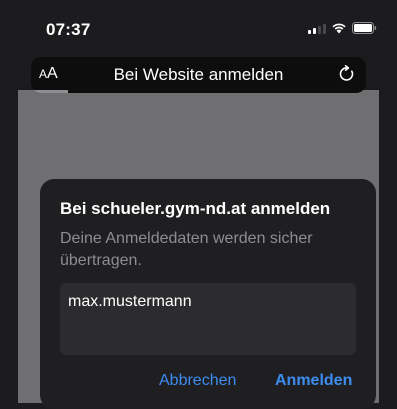 Image resolution: width=397 pixels, height=409 pixels. I want to click on status-time: 07:37, so click(68, 29).